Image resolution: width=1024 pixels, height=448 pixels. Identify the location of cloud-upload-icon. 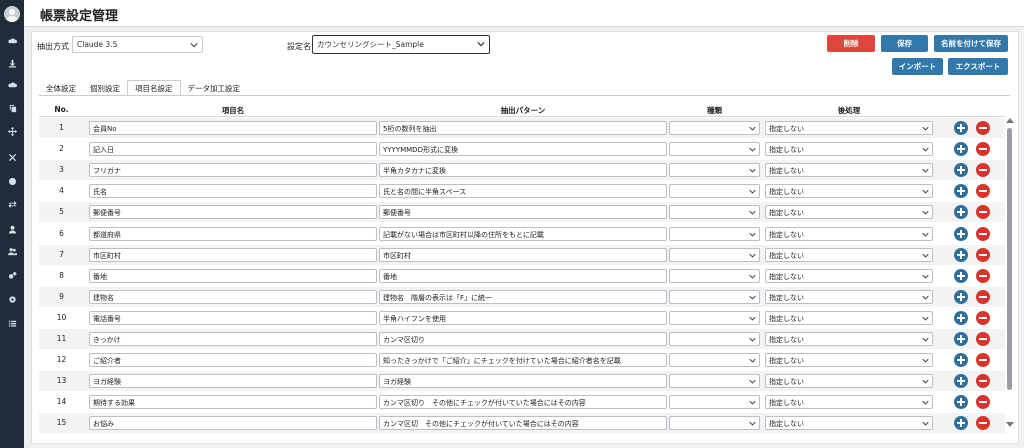
(12, 41).